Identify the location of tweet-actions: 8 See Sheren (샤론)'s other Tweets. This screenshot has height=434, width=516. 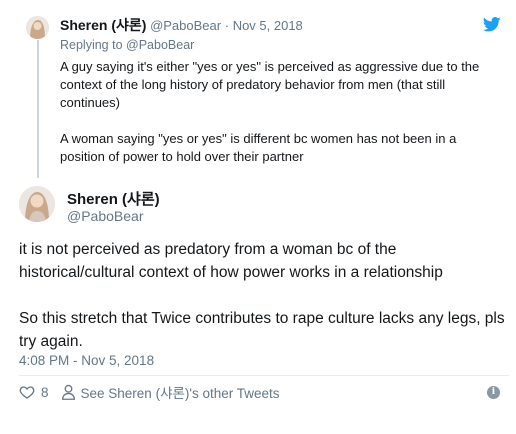
(149, 392).